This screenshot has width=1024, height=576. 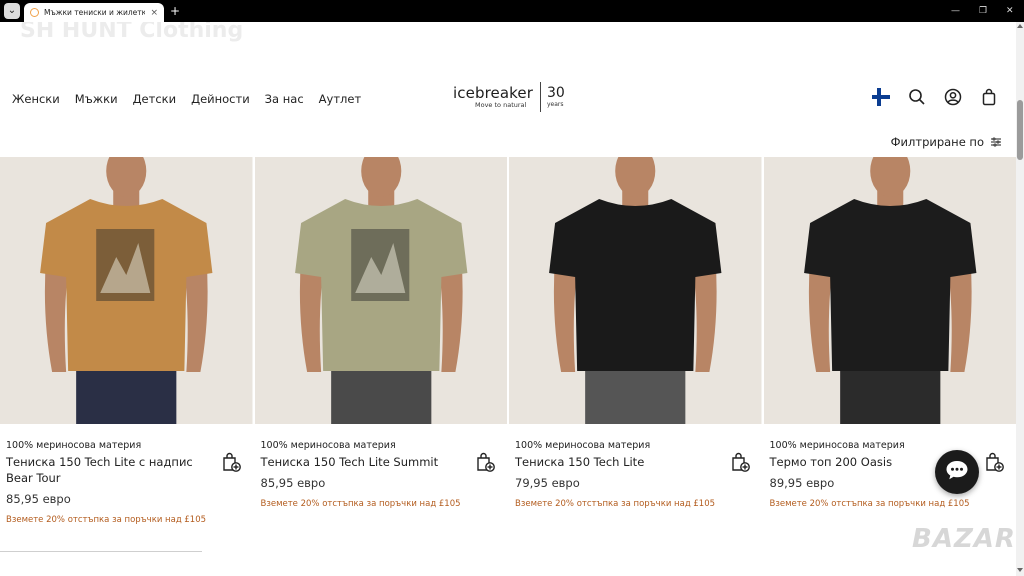 I want to click on nav-item-outlet: Аутлет, so click(x=340, y=99).